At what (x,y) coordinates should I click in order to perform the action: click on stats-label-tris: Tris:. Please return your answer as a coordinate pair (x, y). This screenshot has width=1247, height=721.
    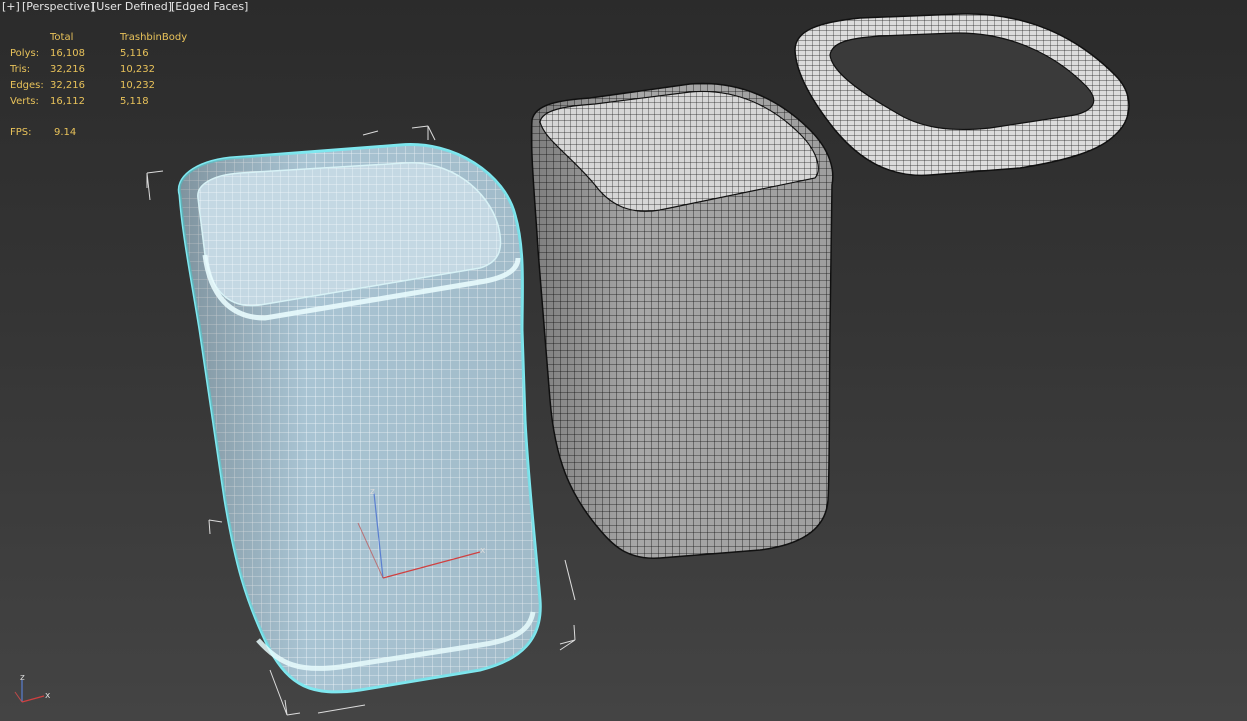
    Looking at the image, I should click on (20, 69).